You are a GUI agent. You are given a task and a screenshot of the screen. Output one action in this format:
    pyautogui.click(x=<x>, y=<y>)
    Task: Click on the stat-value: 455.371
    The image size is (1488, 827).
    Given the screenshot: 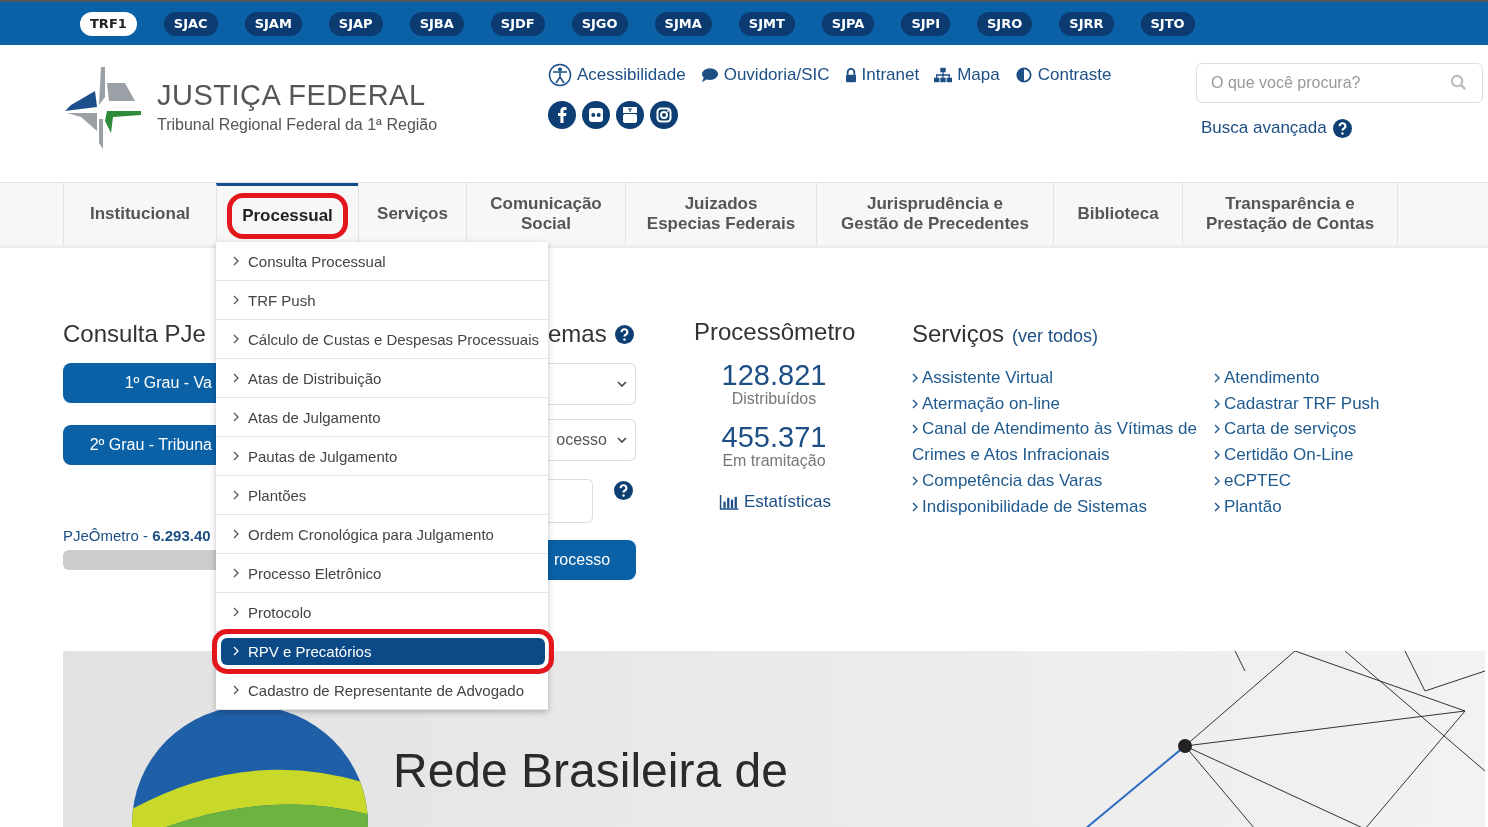 What is the action you would take?
    pyautogui.click(x=774, y=437)
    